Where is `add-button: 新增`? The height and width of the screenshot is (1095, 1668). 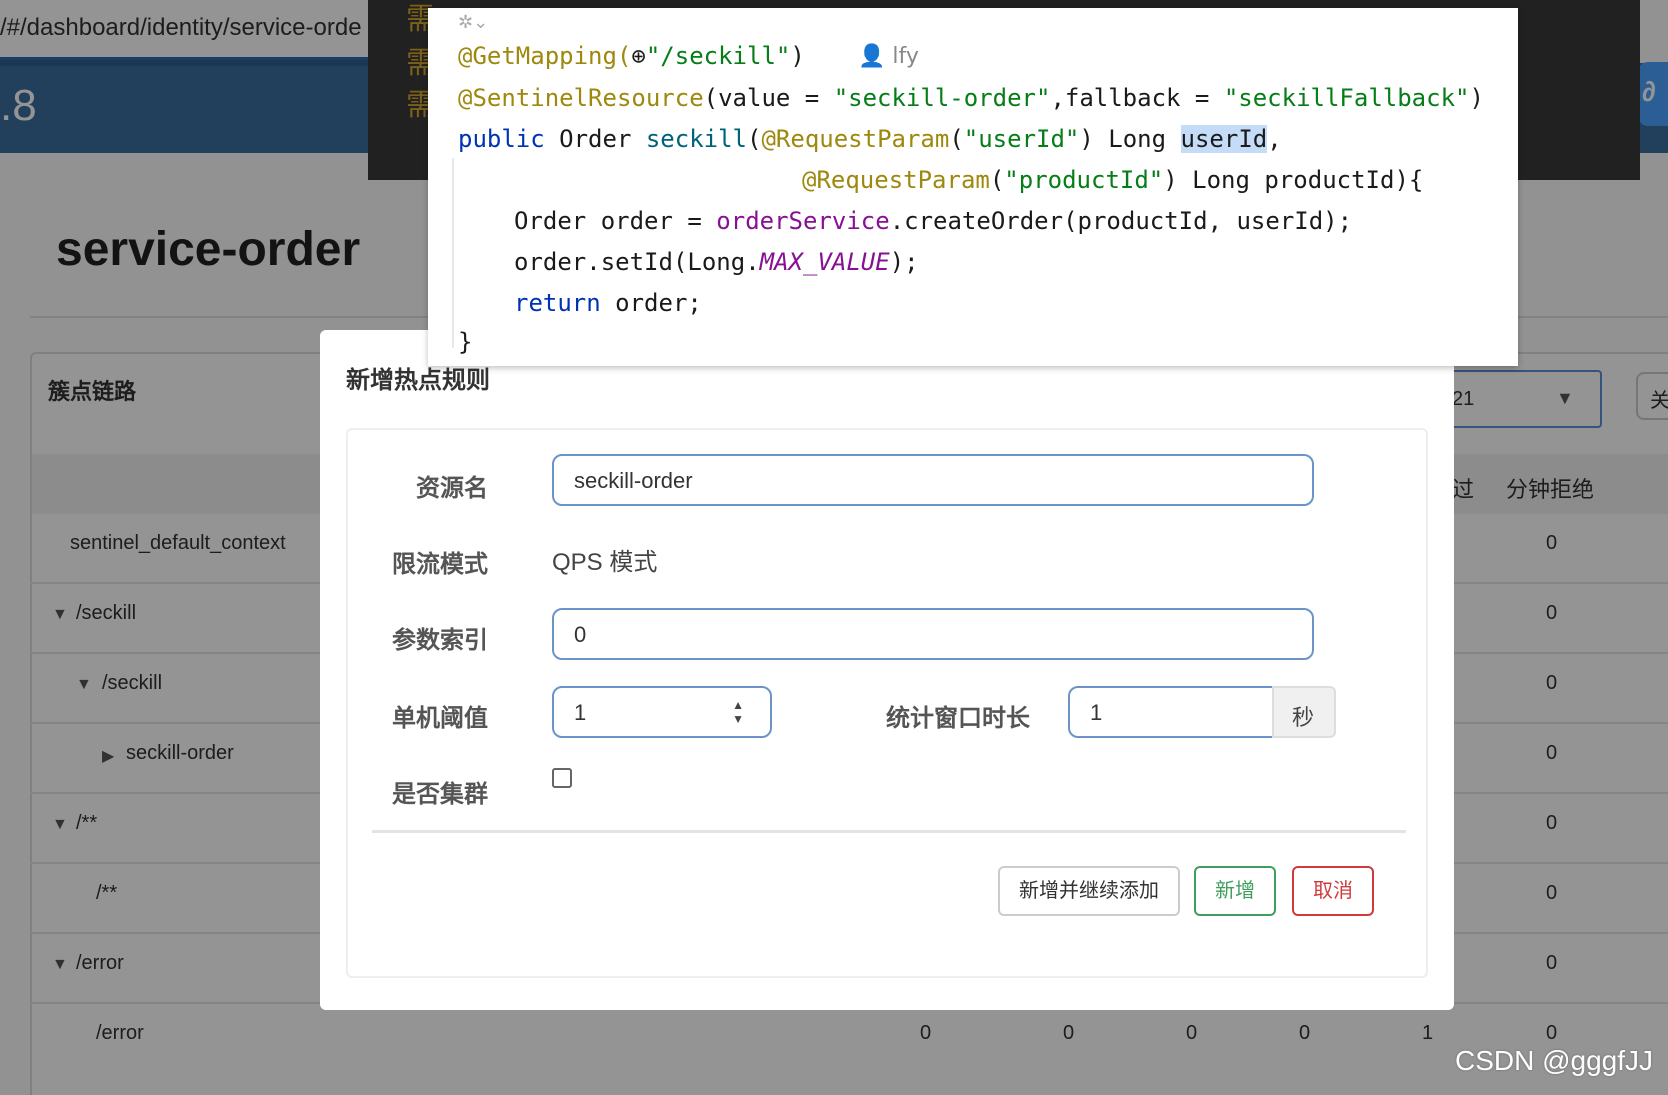
add-button: 新增 is located at coordinates (1235, 891).